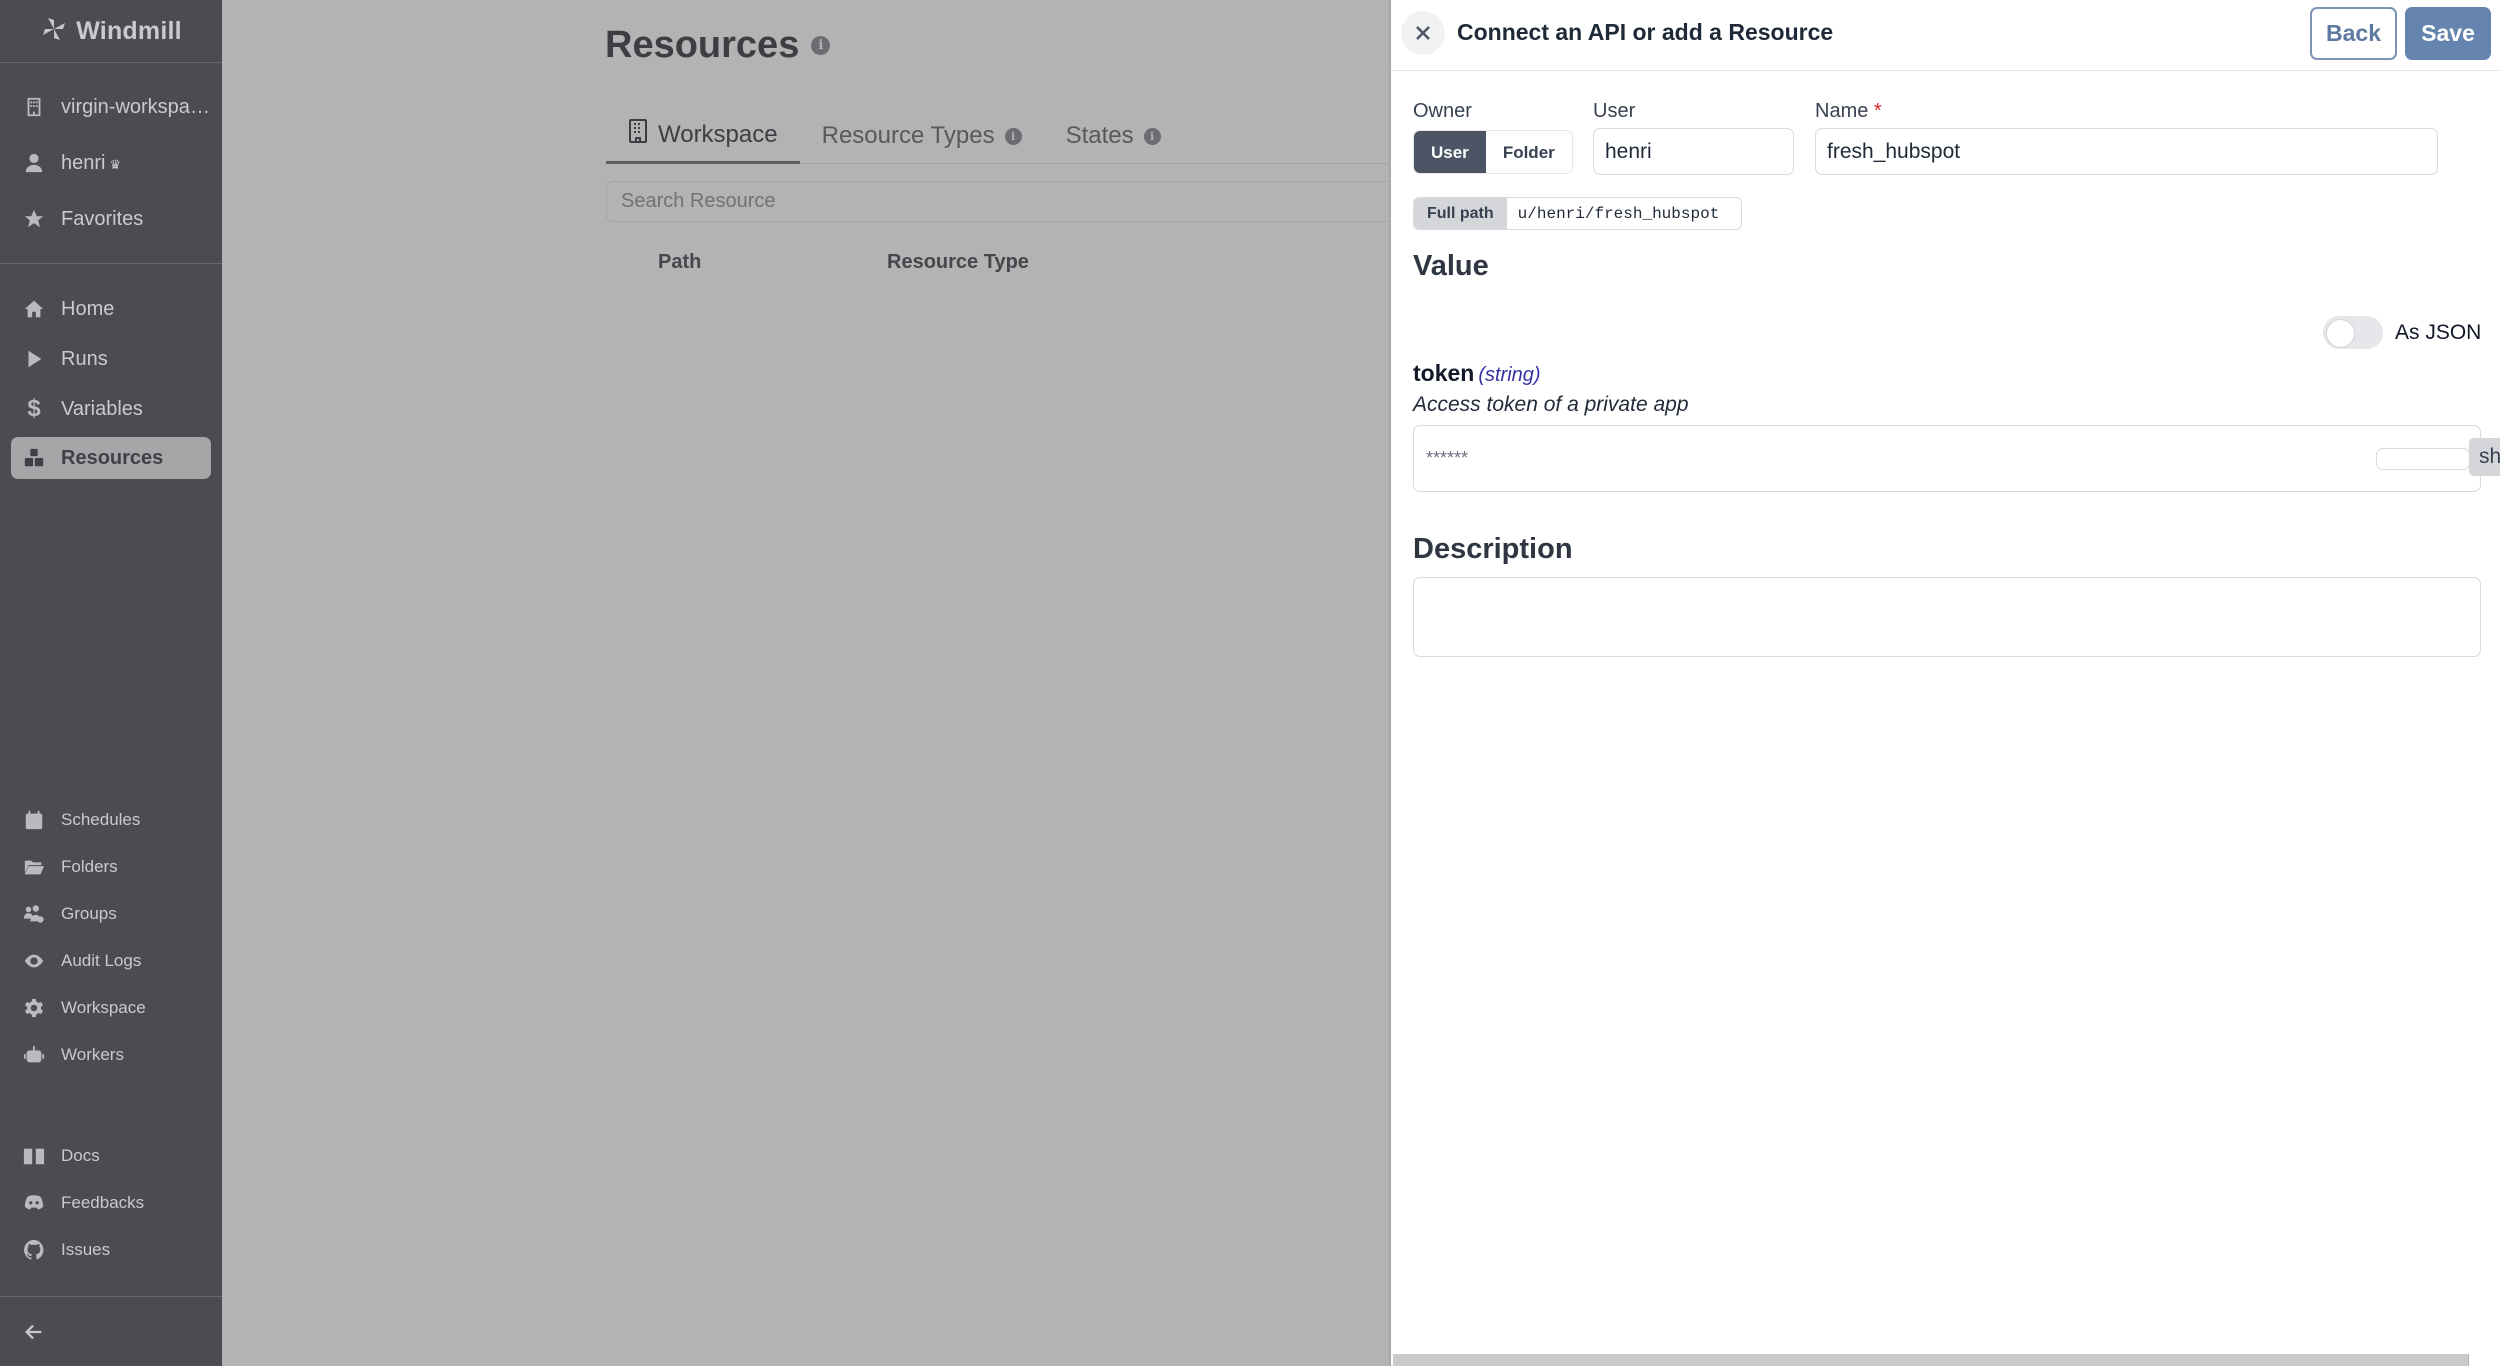 The image size is (2500, 1366). What do you see at coordinates (34, 219) in the screenshot?
I see `star-icon` at bounding box center [34, 219].